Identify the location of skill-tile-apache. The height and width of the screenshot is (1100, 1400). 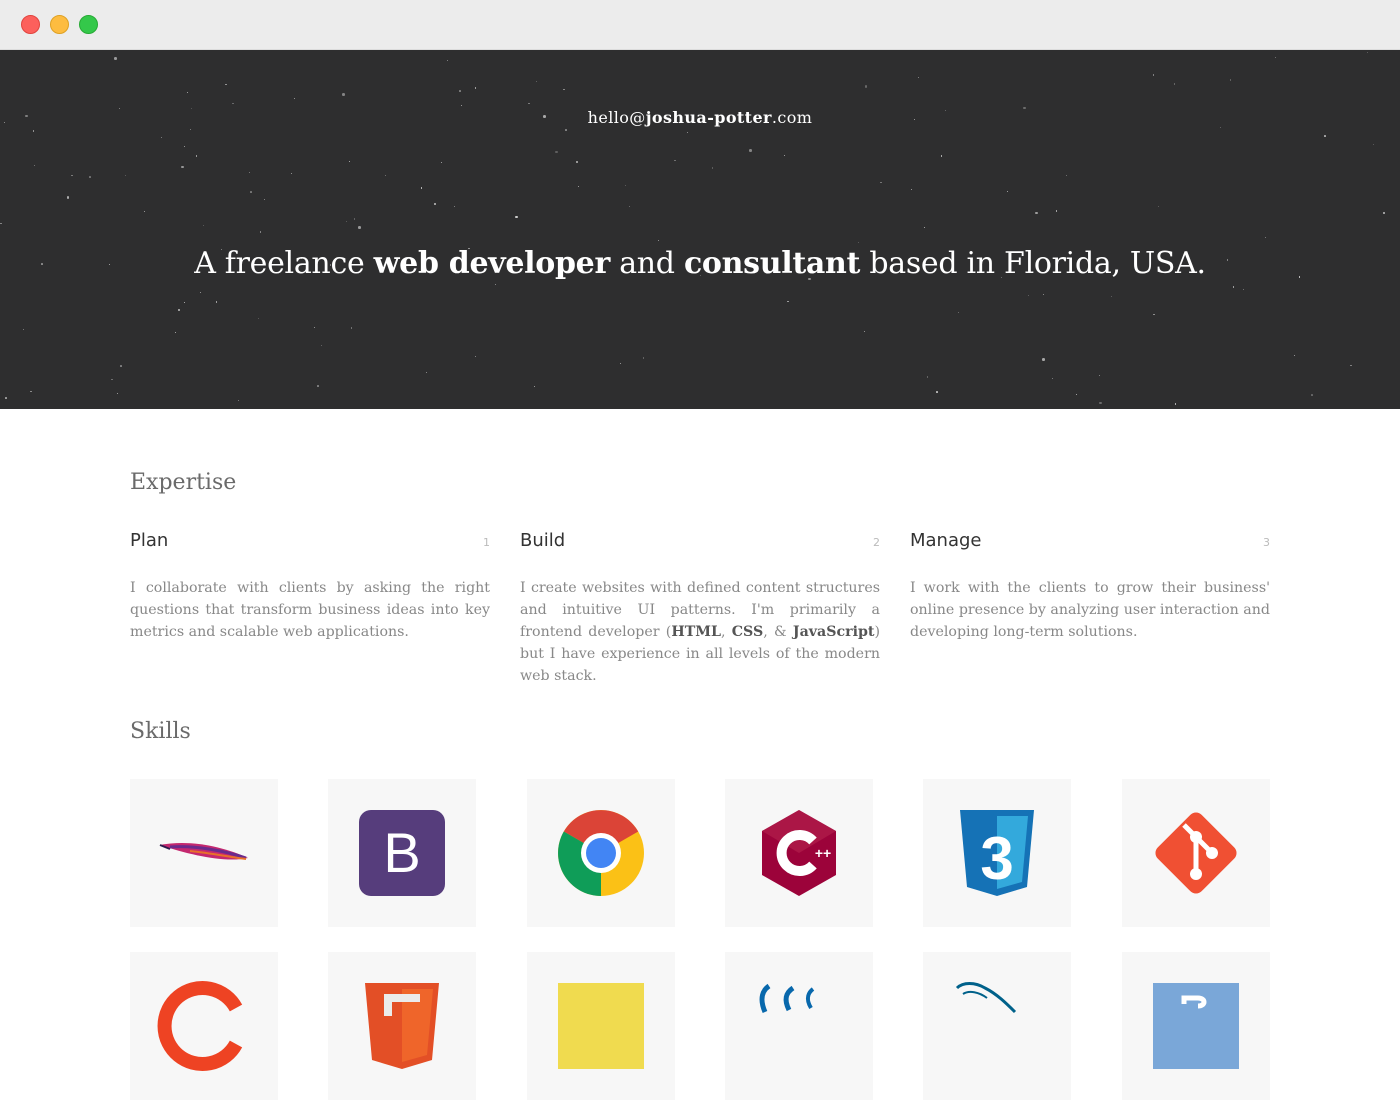
(204, 853).